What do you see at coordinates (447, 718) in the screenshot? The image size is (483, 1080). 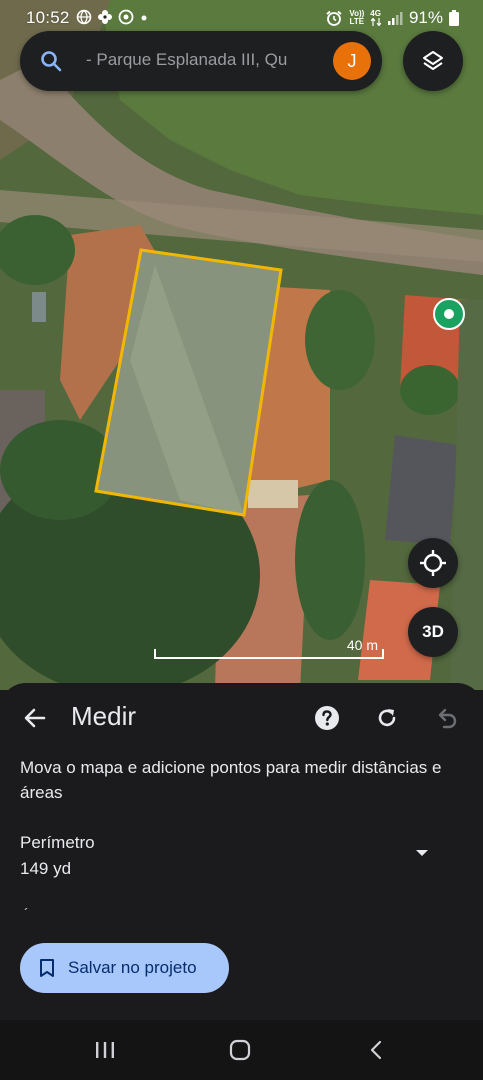 I see `undo-icon` at bounding box center [447, 718].